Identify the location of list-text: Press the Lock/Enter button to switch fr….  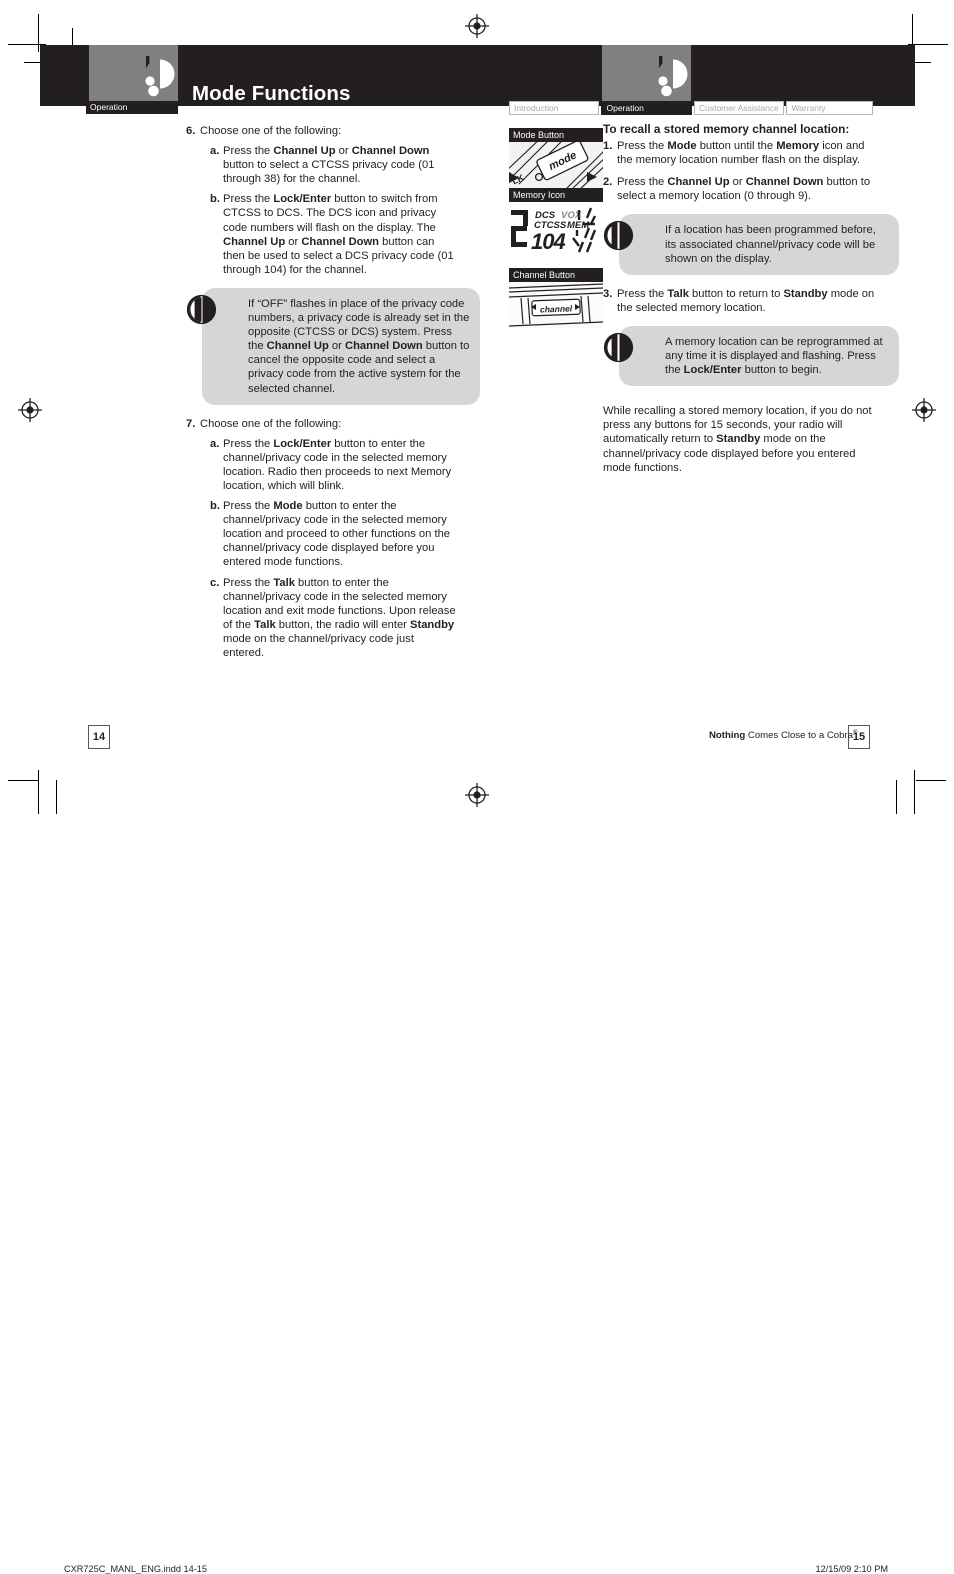
(338, 234).